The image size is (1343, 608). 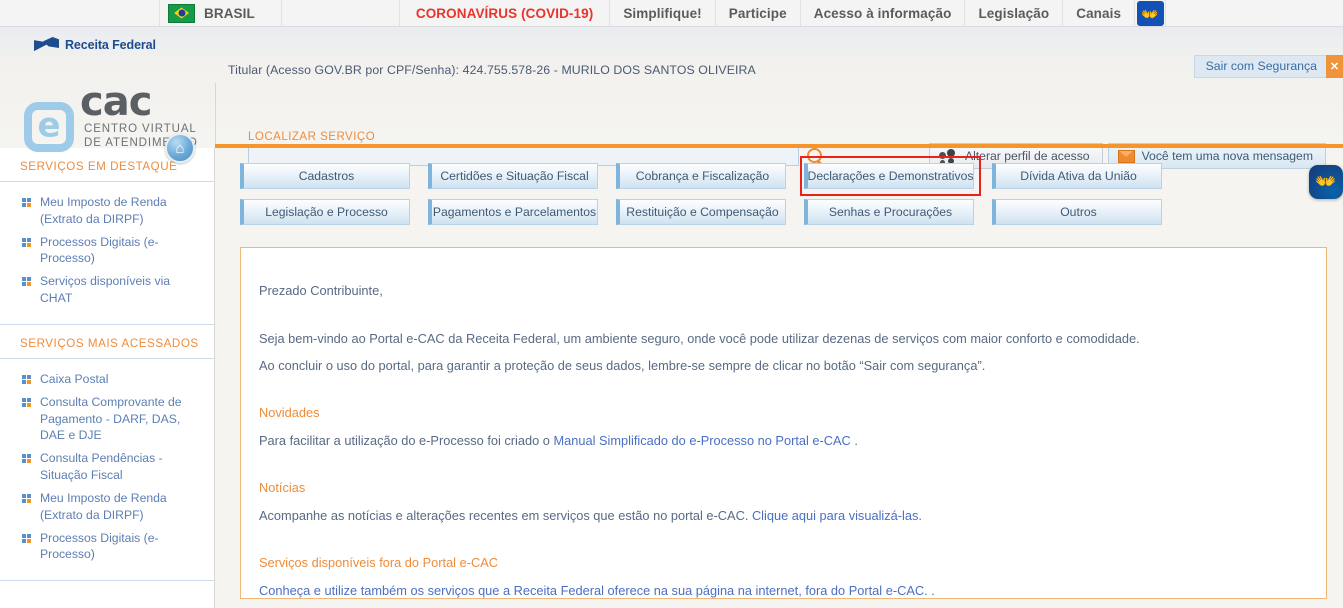 I want to click on sidebar-item-processos-digitais: Processos Digitais (e-Processo), so click(x=107, y=251).